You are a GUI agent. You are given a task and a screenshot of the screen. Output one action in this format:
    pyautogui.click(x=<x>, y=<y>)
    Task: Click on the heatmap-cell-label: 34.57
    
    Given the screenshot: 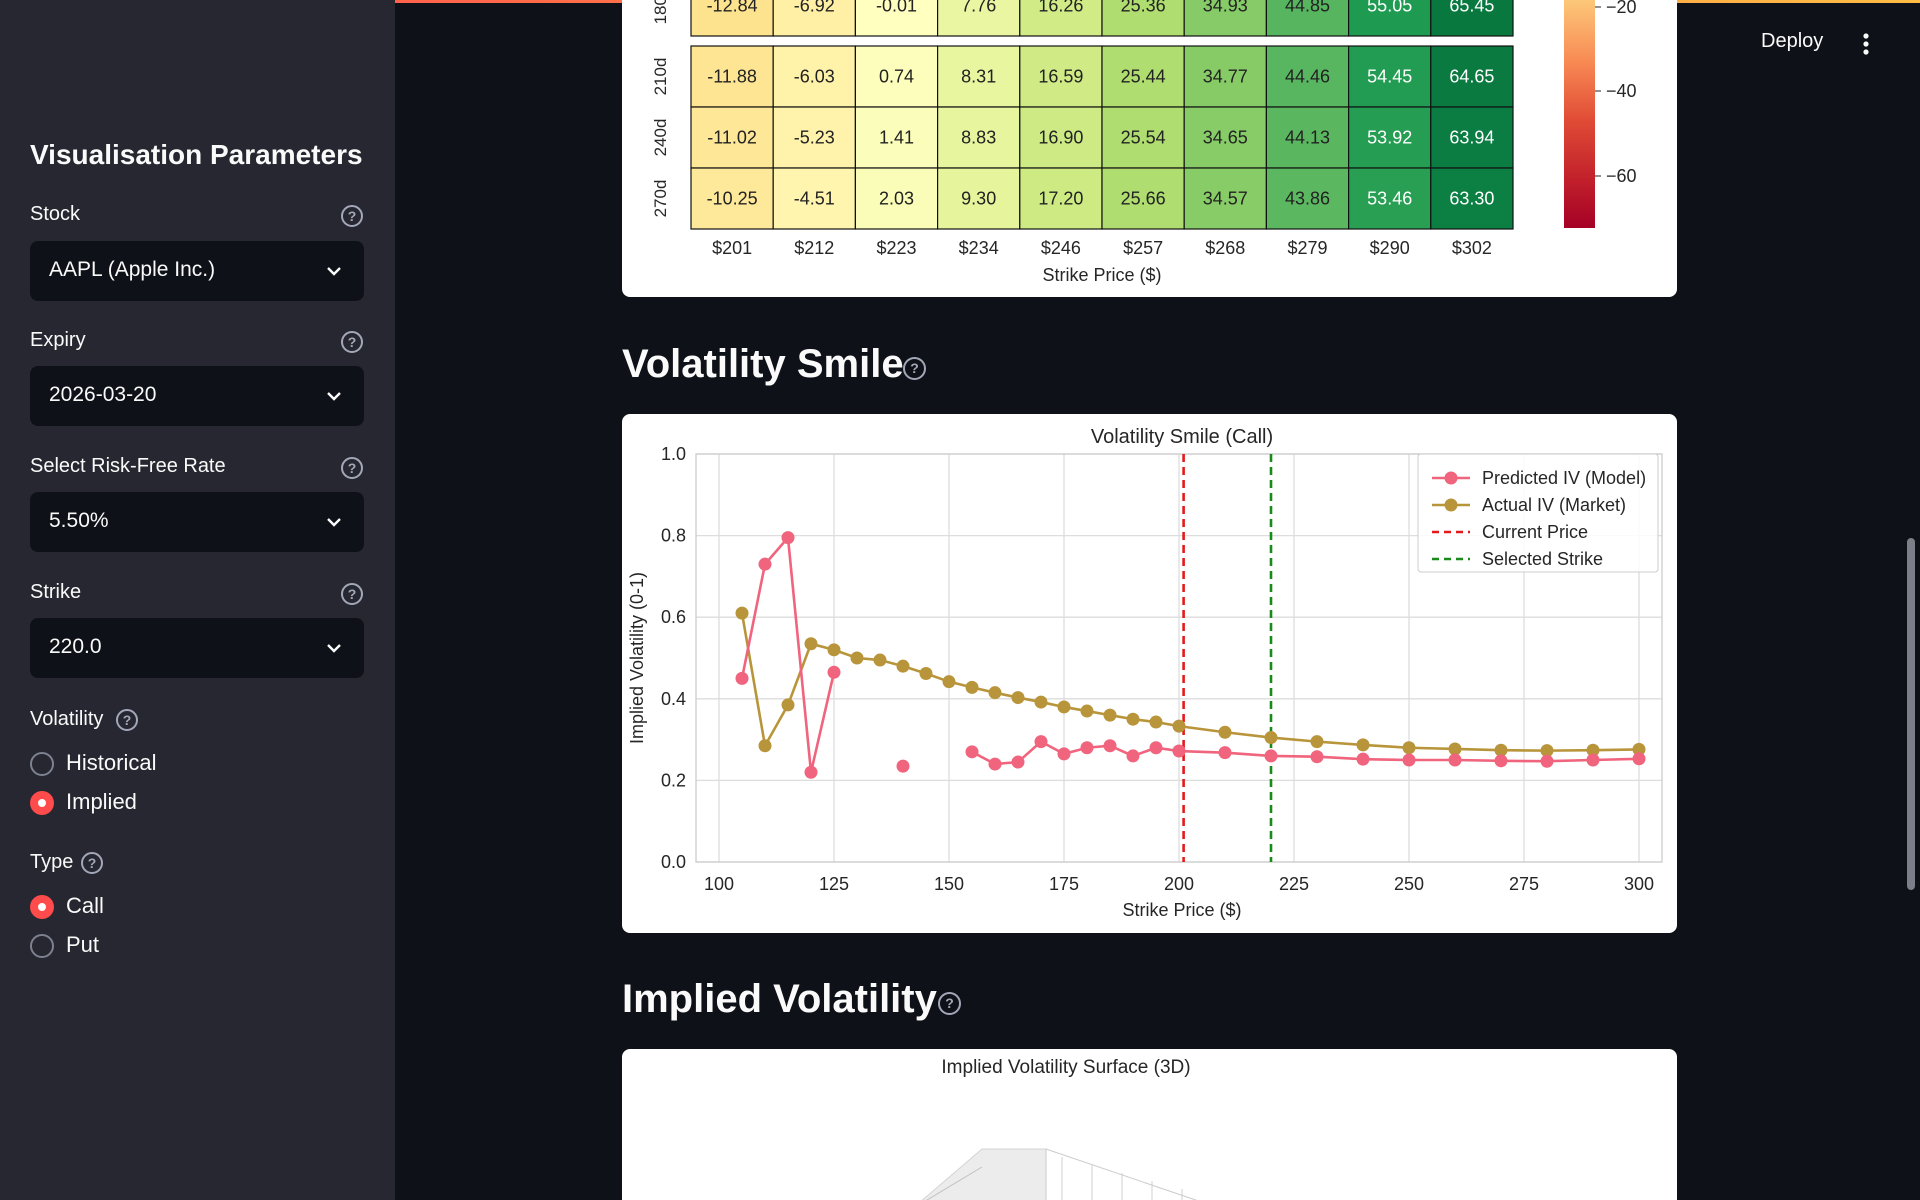 What is the action you would take?
    pyautogui.click(x=1225, y=199)
    